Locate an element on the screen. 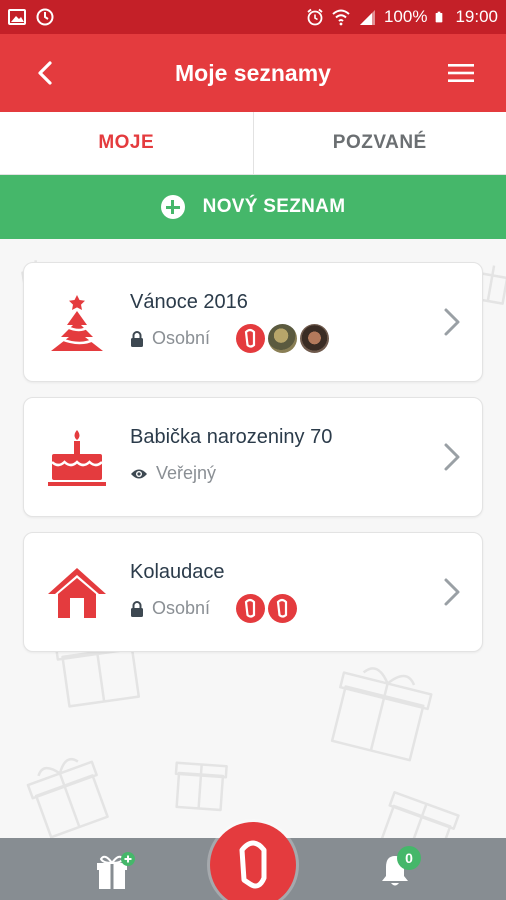  new-list-label: NOVÝ SEZNAM is located at coordinates (274, 206).